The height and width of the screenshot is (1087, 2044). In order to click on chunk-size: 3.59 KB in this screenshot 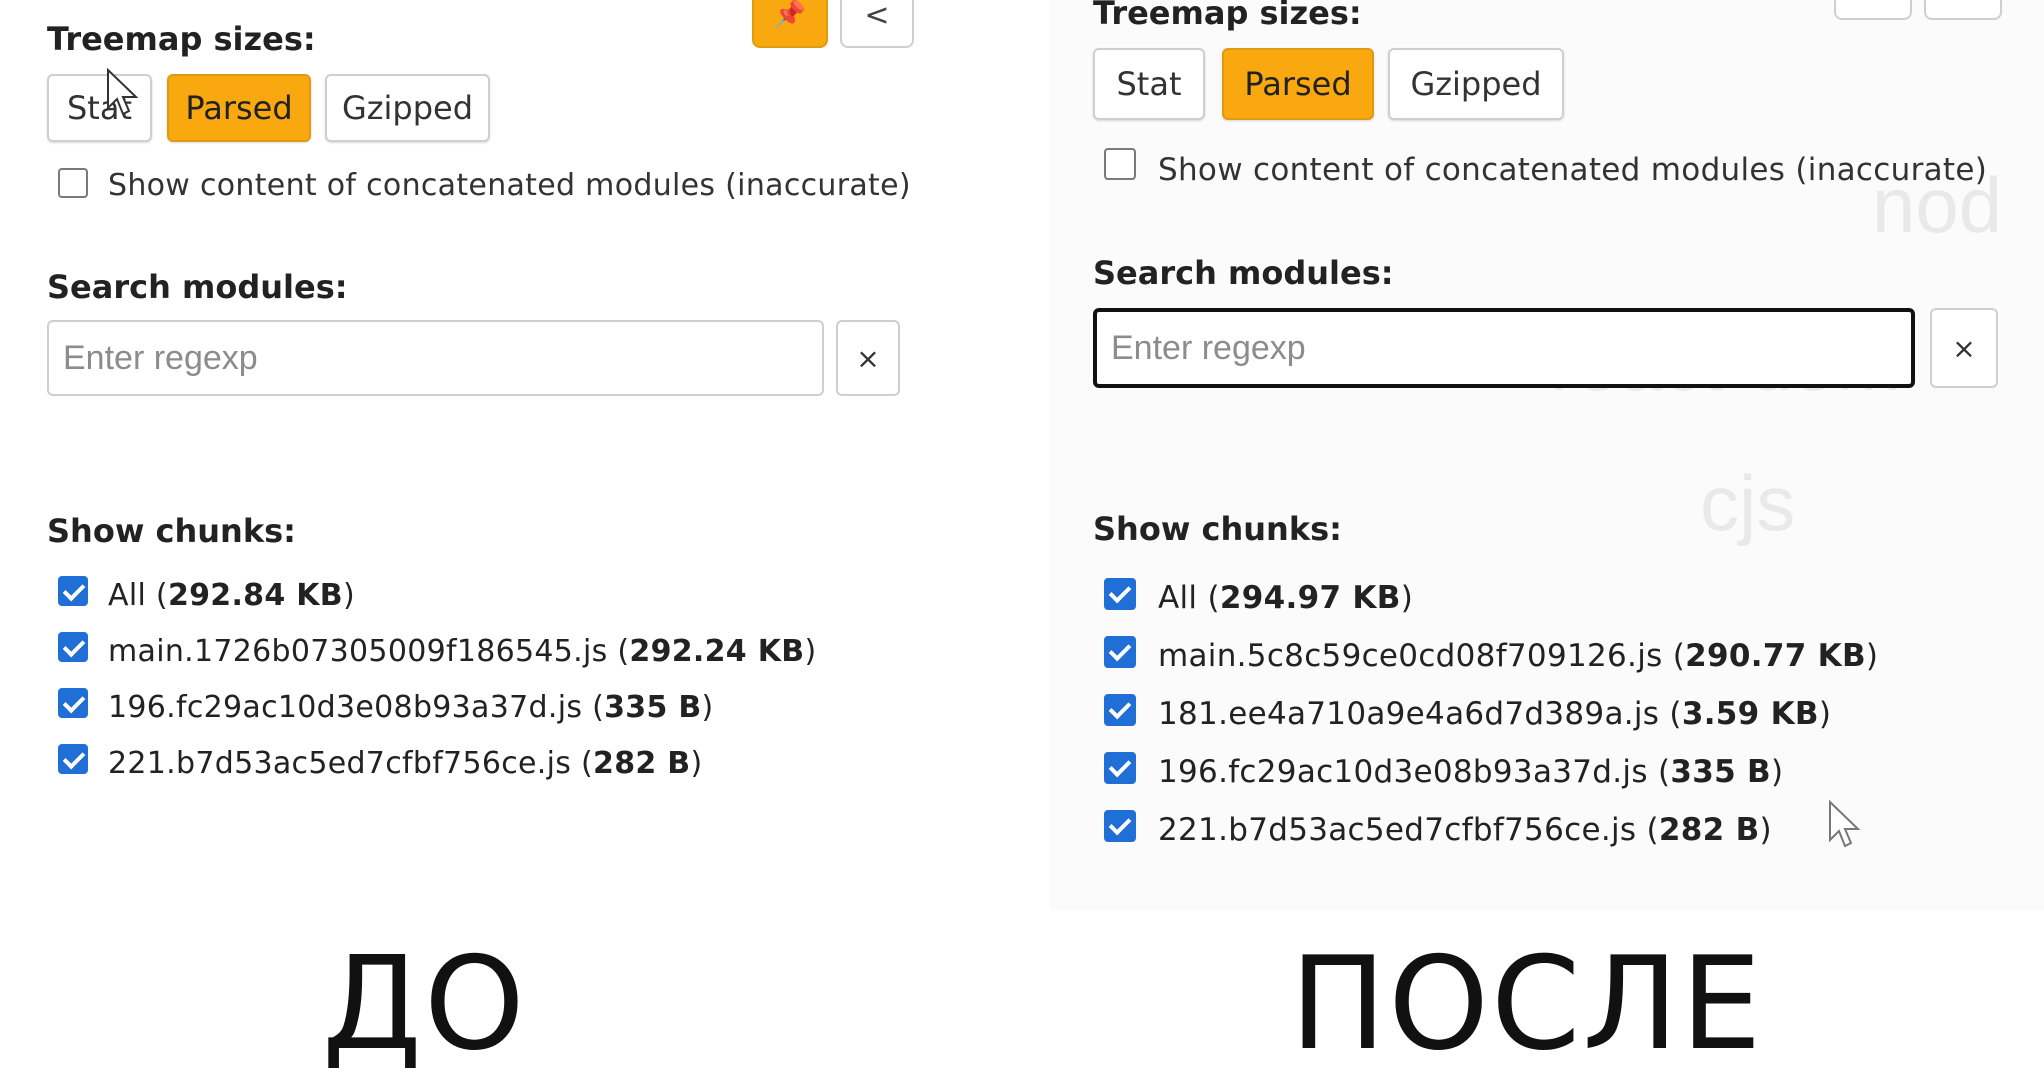, I will do `click(1750, 714)`.